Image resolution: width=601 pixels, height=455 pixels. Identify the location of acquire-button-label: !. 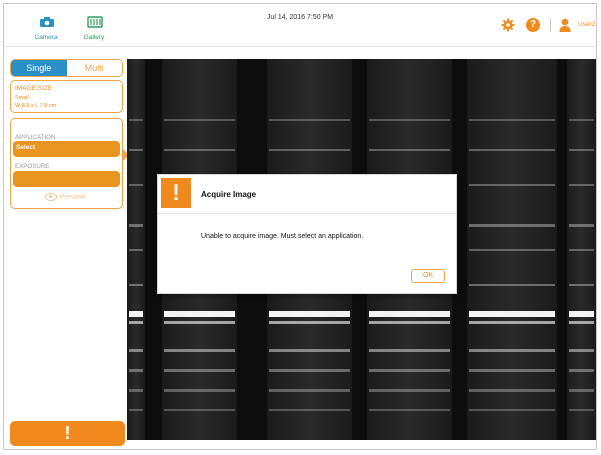
(67, 433).